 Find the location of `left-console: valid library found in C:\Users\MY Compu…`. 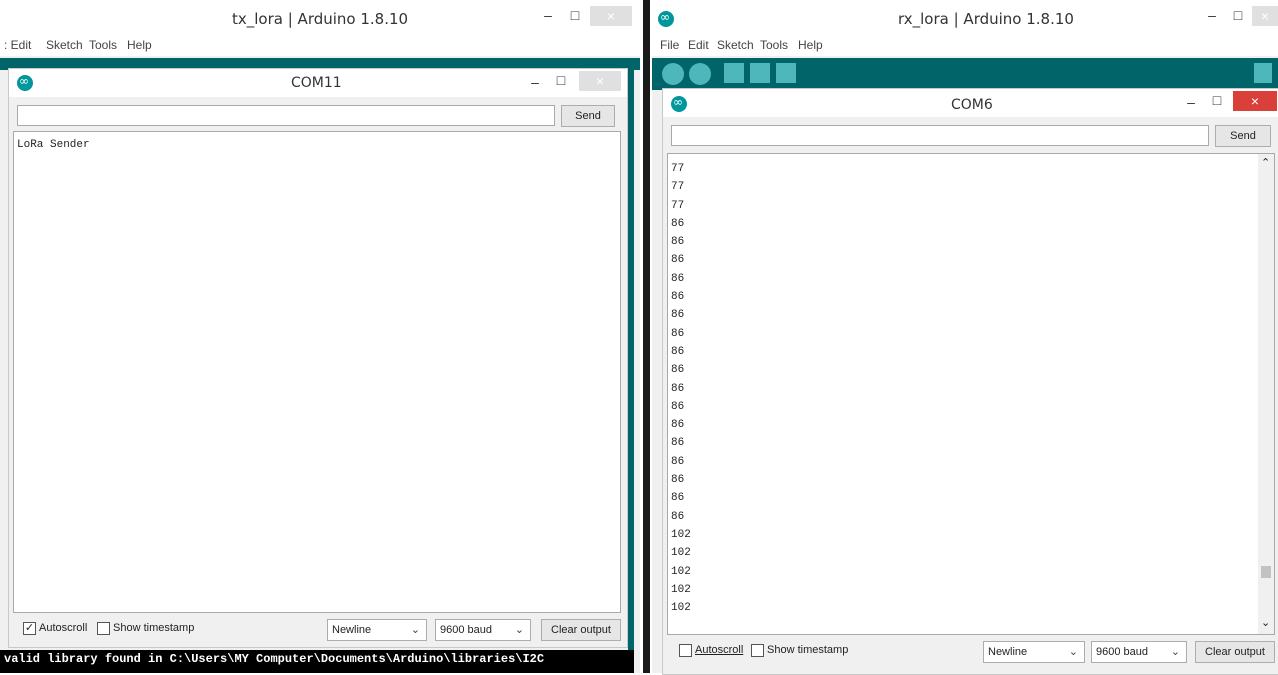

left-console: valid library found in C:\Users\MY Compu… is located at coordinates (317, 661).